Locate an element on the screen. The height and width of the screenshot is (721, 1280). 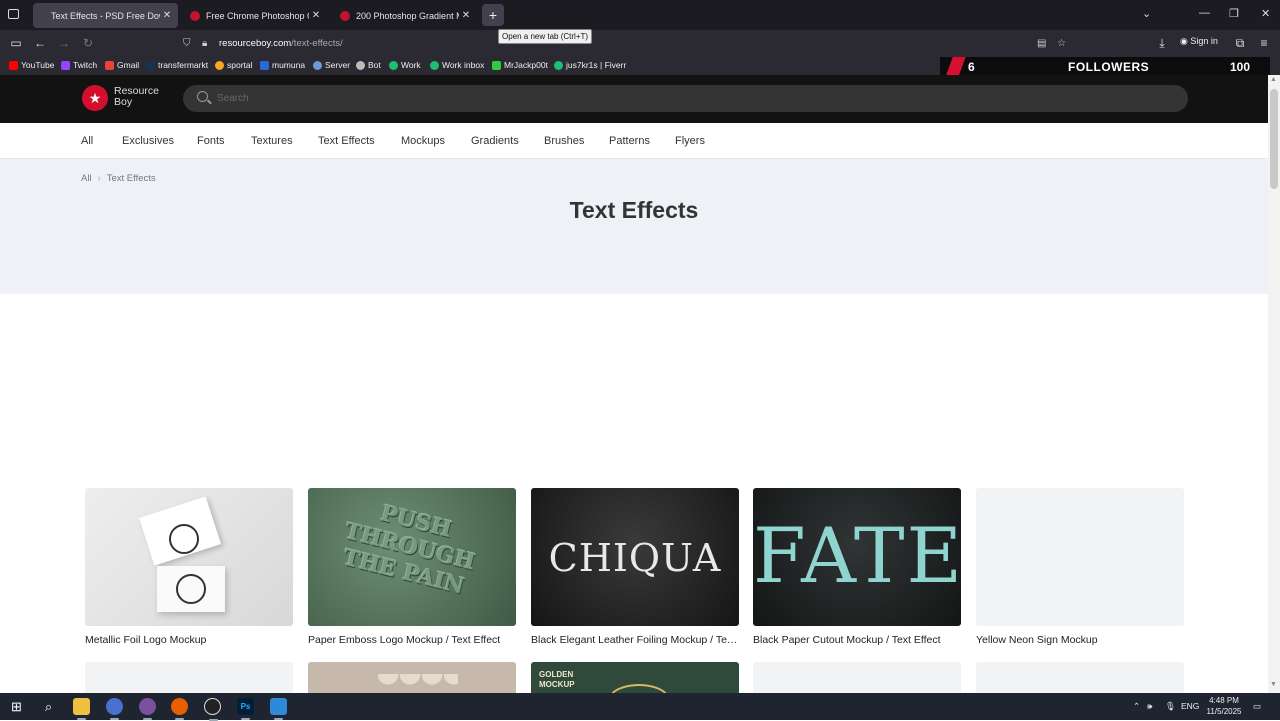
sidebar-icon: ▭ is located at coordinates (16, 43).